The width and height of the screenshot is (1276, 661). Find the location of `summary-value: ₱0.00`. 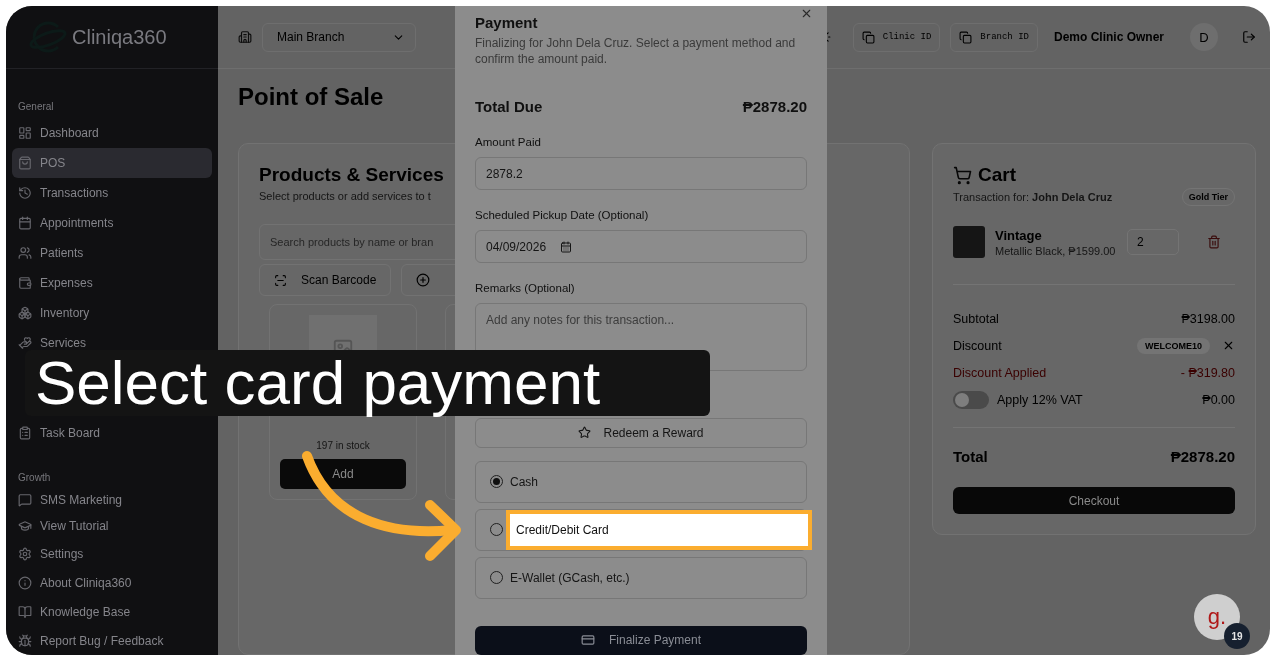

summary-value: ₱0.00 is located at coordinates (1218, 399).